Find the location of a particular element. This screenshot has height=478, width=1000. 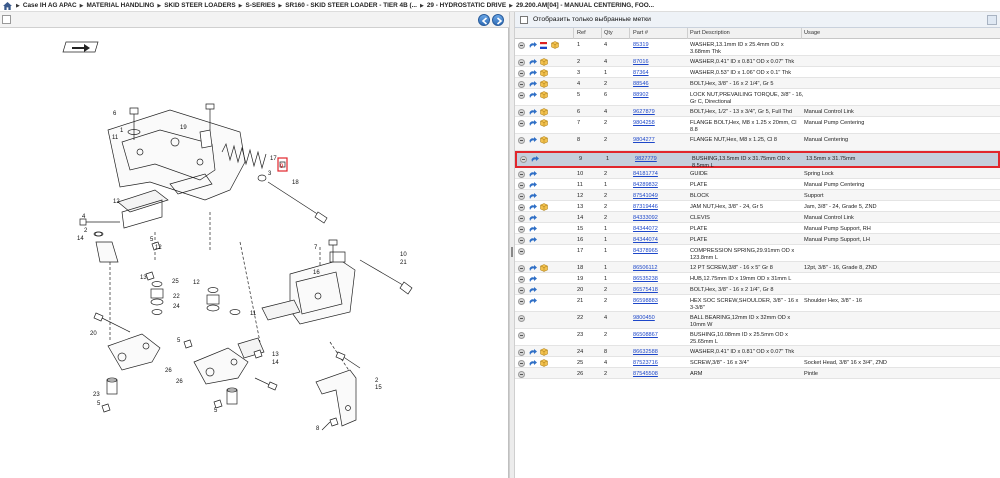

part-number-link: 86598883 is located at coordinates (645, 301).